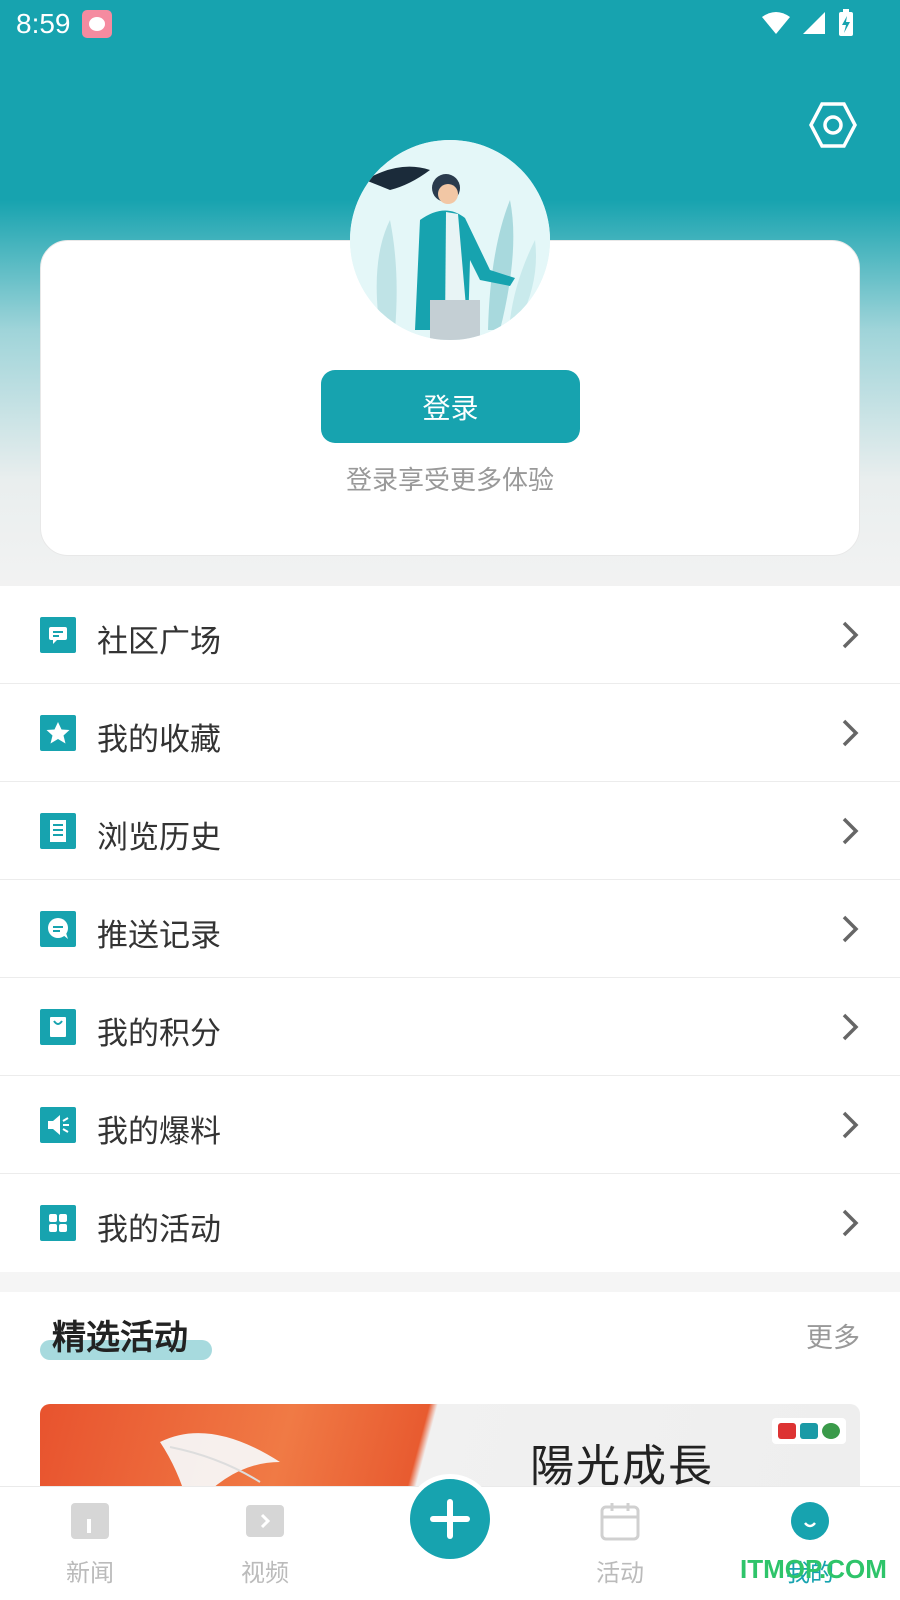 The width and height of the screenshot is (900, 1600). What do you see at coordinates (43, 23) in the screenshot?
I see `status-time: 8:59` at bounding box center [43, 23].